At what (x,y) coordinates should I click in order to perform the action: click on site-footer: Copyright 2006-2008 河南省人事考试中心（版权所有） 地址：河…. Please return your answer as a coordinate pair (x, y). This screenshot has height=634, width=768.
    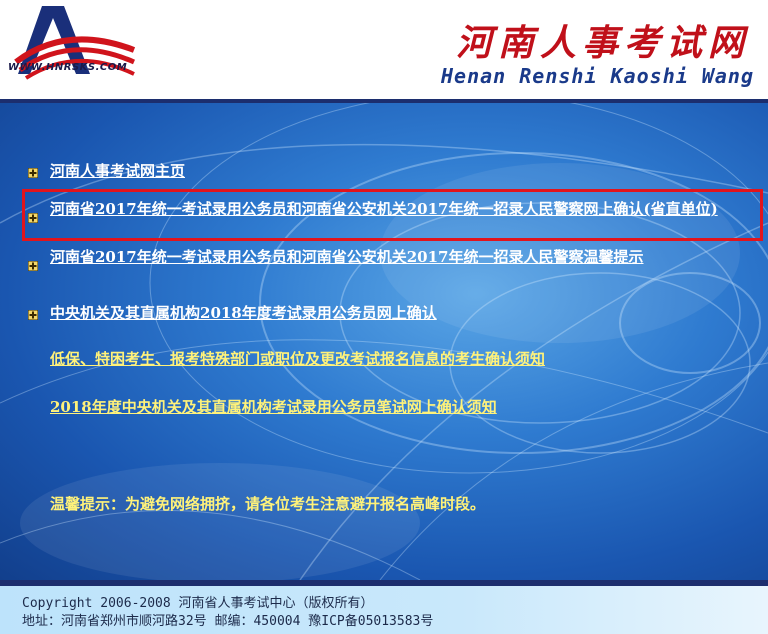
    Looking at the image, I should click on (384, 607).